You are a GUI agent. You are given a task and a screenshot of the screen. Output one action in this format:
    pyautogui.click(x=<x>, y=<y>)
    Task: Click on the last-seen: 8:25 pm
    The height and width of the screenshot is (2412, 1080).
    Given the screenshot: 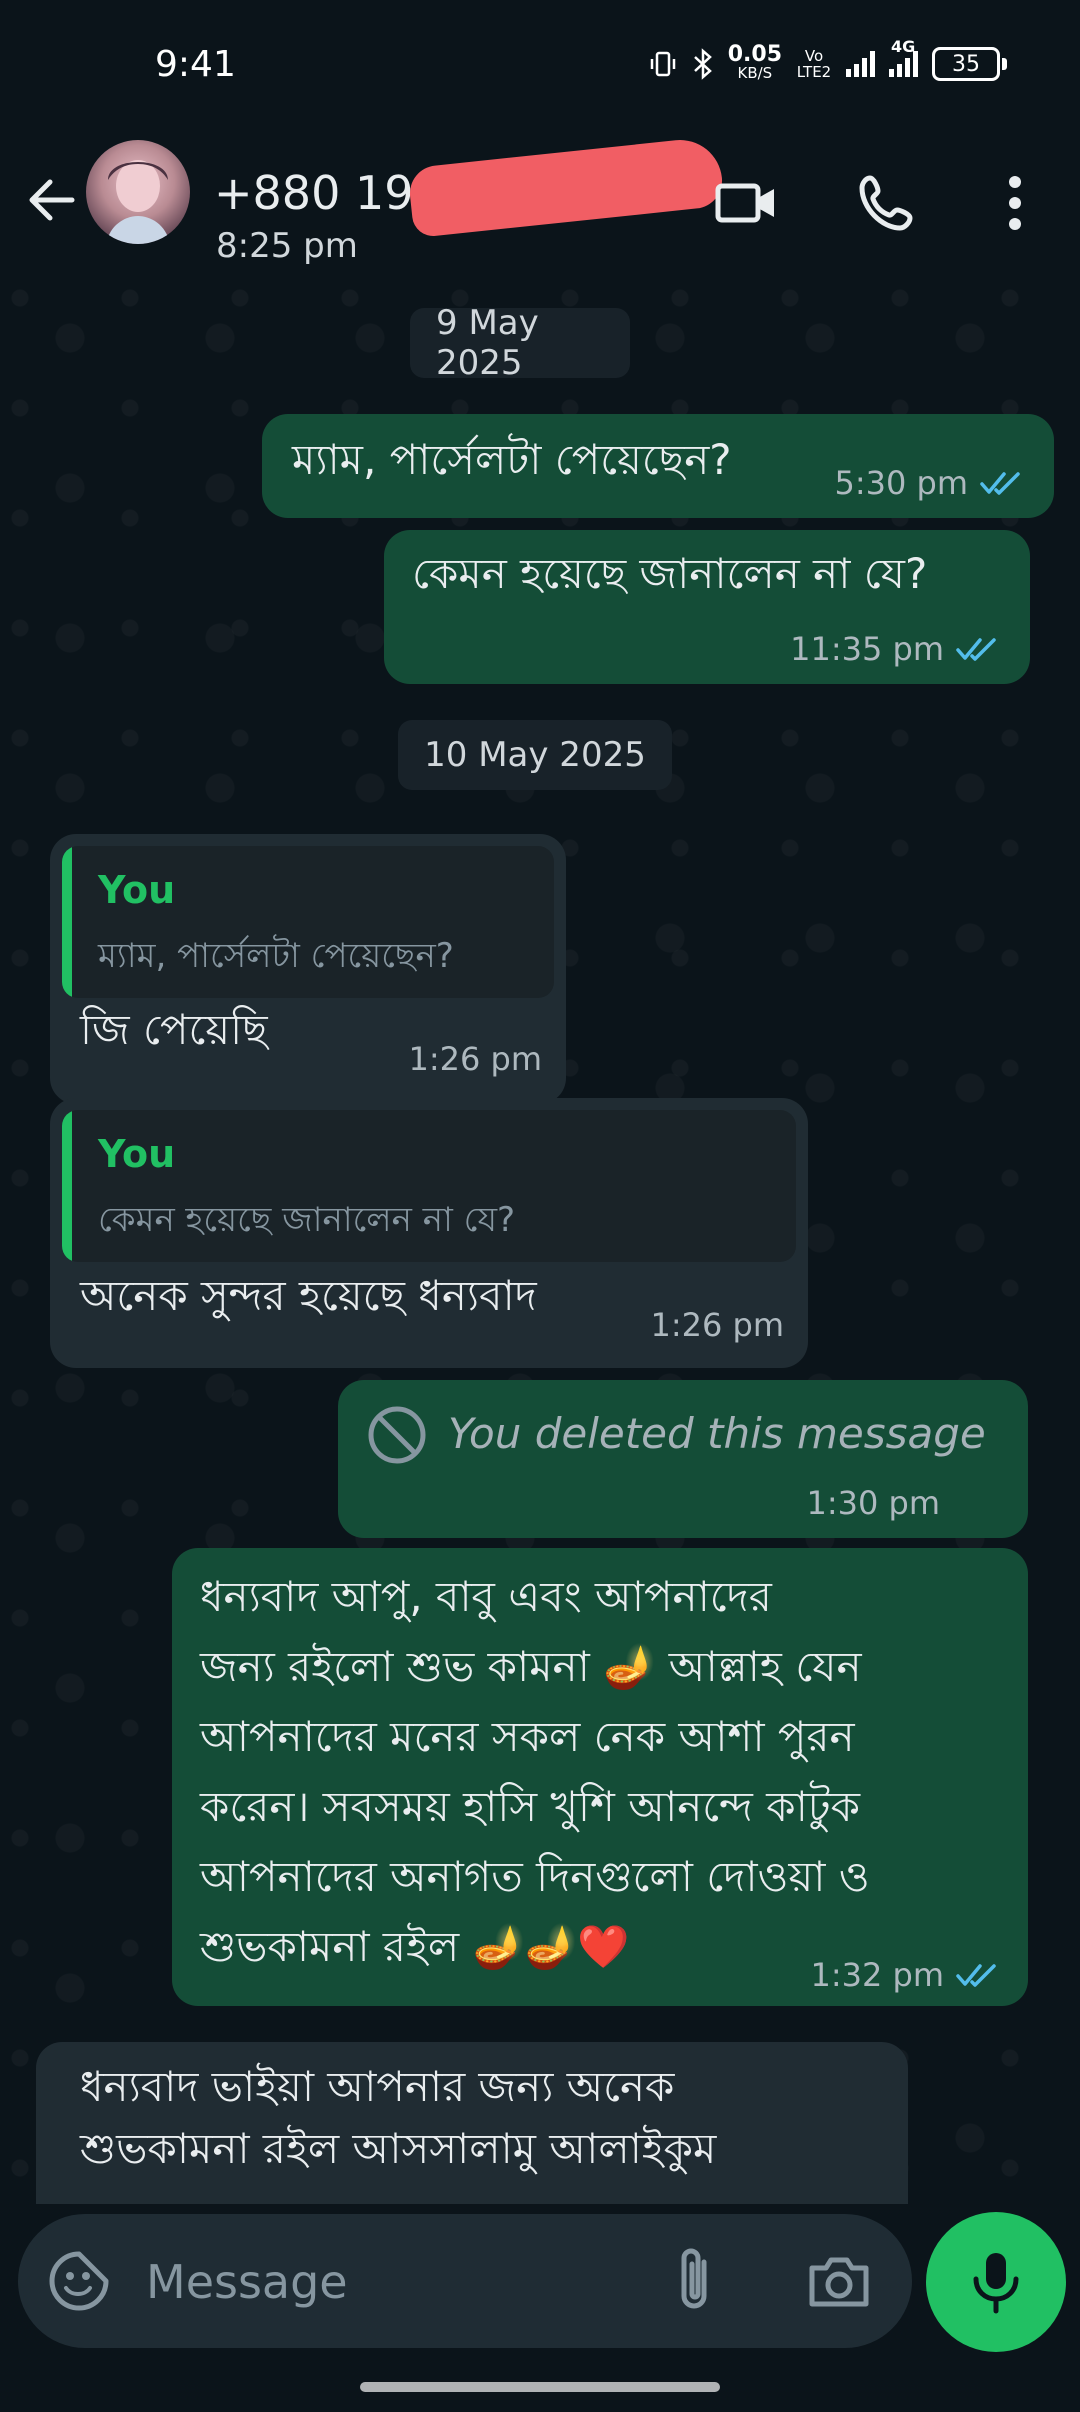 What is the action you would take?
    pyautogui.click(x=287, y=246)
    